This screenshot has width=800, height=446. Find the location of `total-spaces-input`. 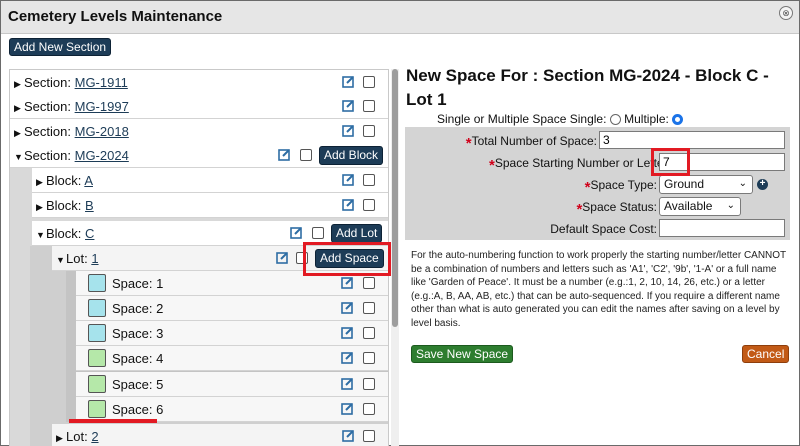

total-spaces-input is located at coordinates (692, 140).